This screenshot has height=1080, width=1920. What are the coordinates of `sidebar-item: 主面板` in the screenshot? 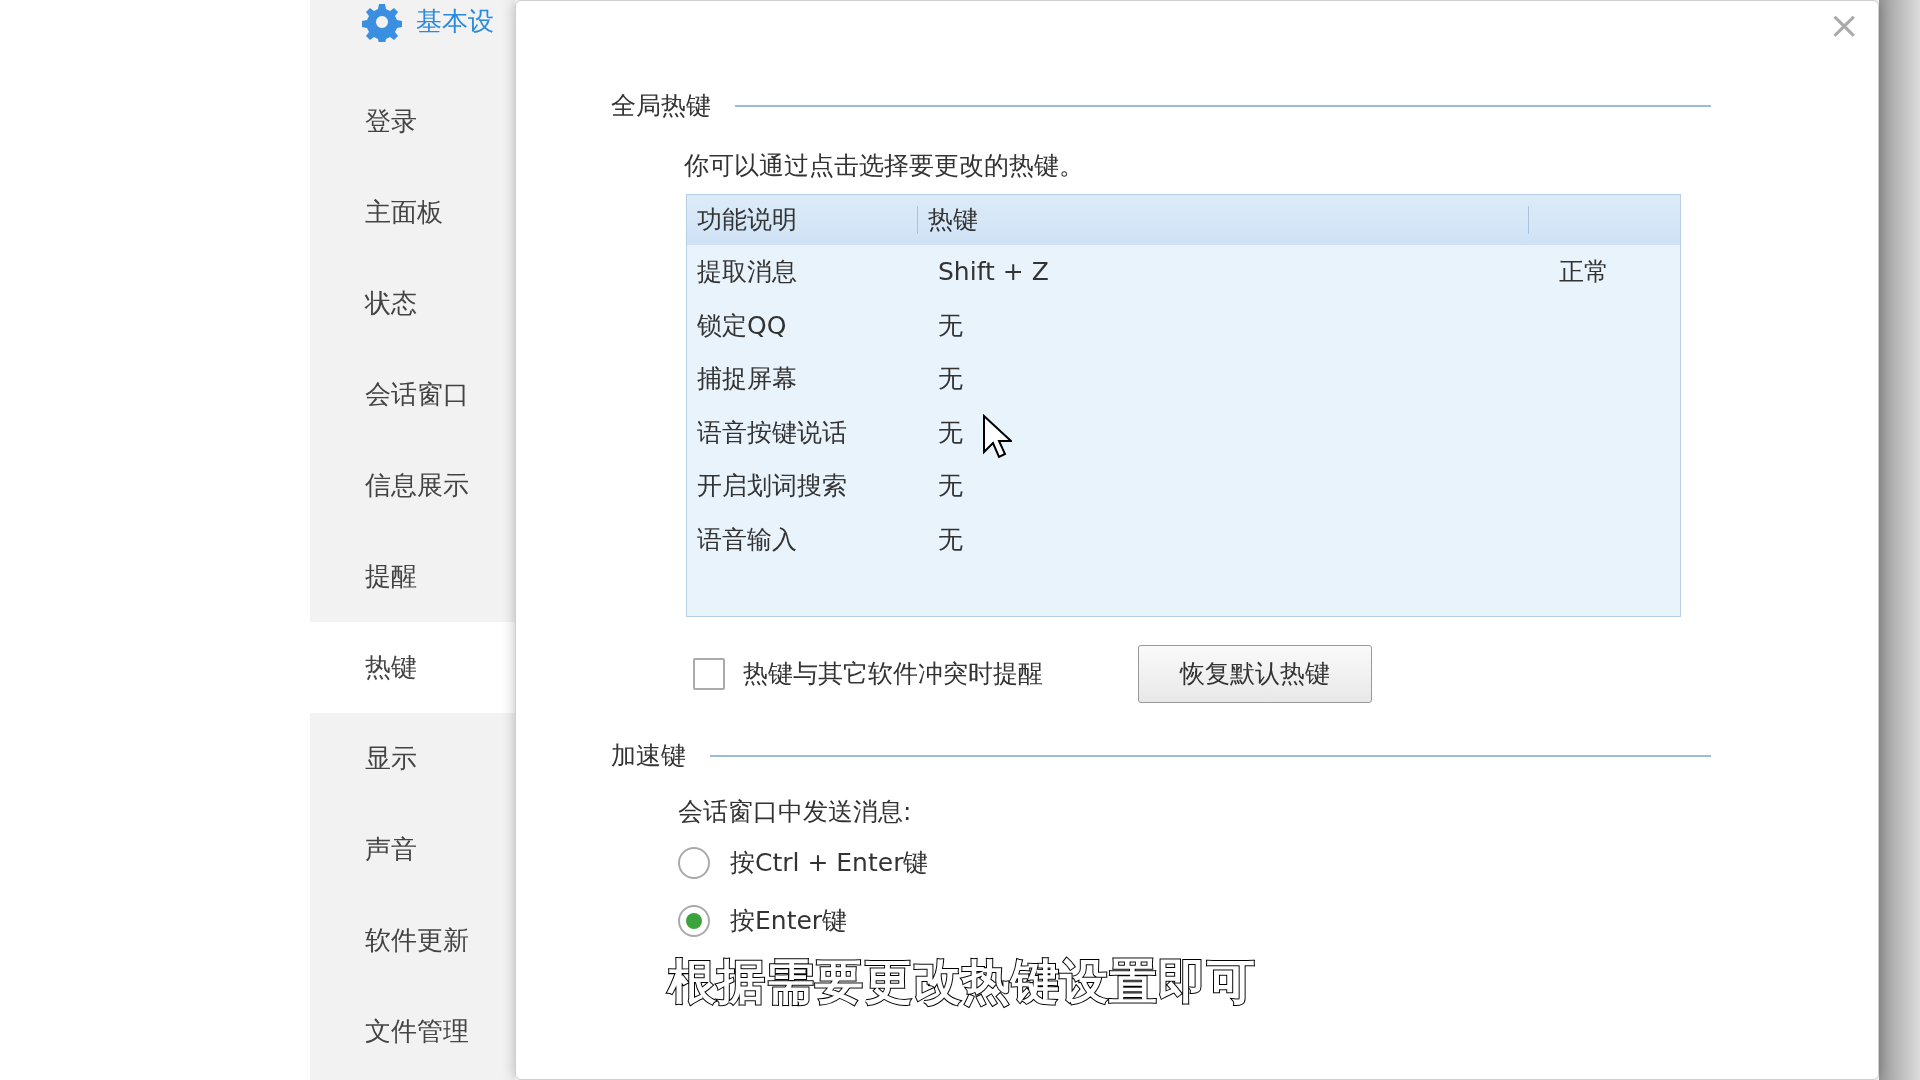 It's located at (412, 212).